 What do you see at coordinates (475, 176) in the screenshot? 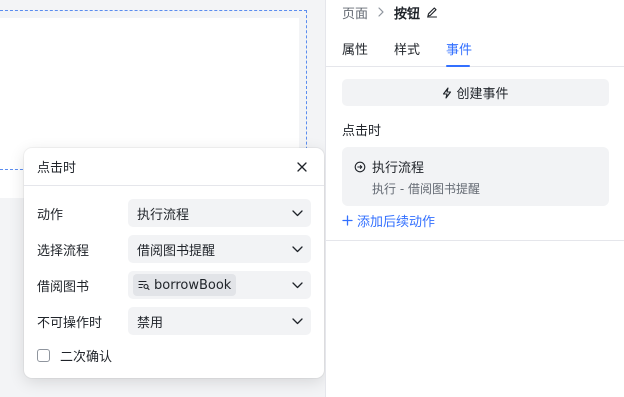
I see `event-action-card: 执行流程 执行 - 借阅图书提醒` at bounding box center [475, 176].